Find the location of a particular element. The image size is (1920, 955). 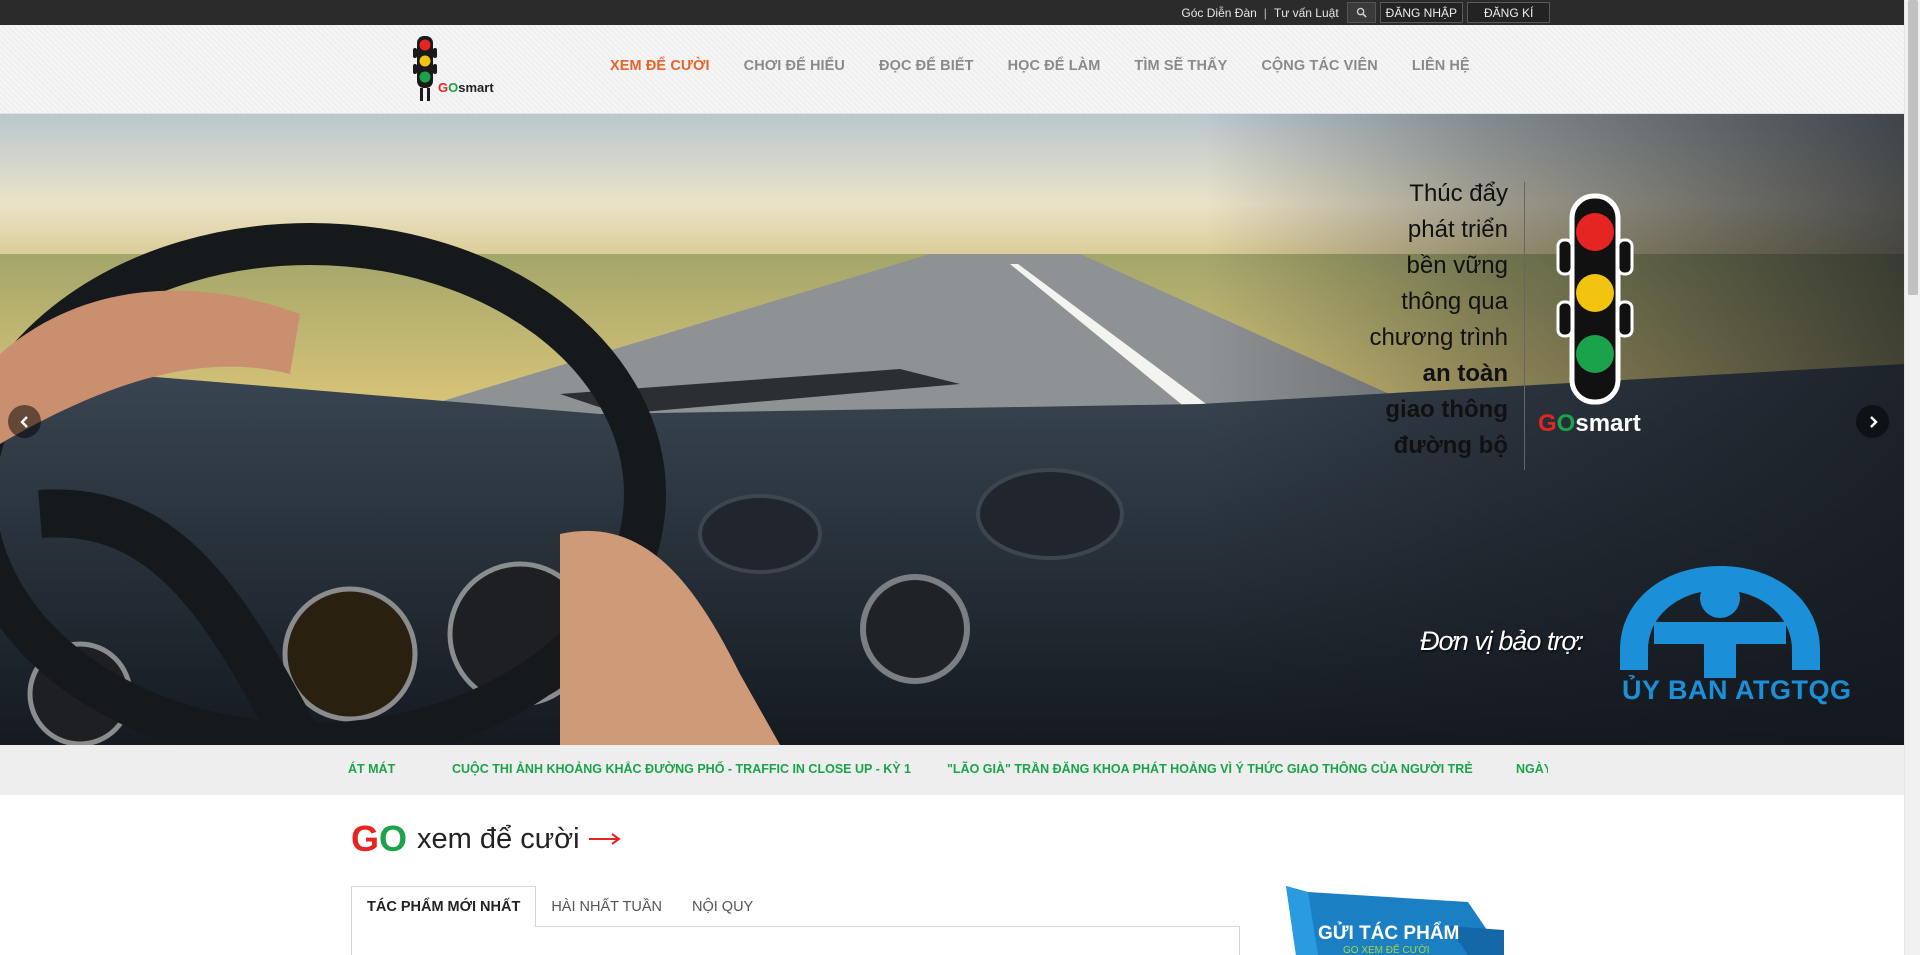

nav-item-doc-de-biet: ĐỌC ĐỂ BIẾT is located at coordinates (926, 66).